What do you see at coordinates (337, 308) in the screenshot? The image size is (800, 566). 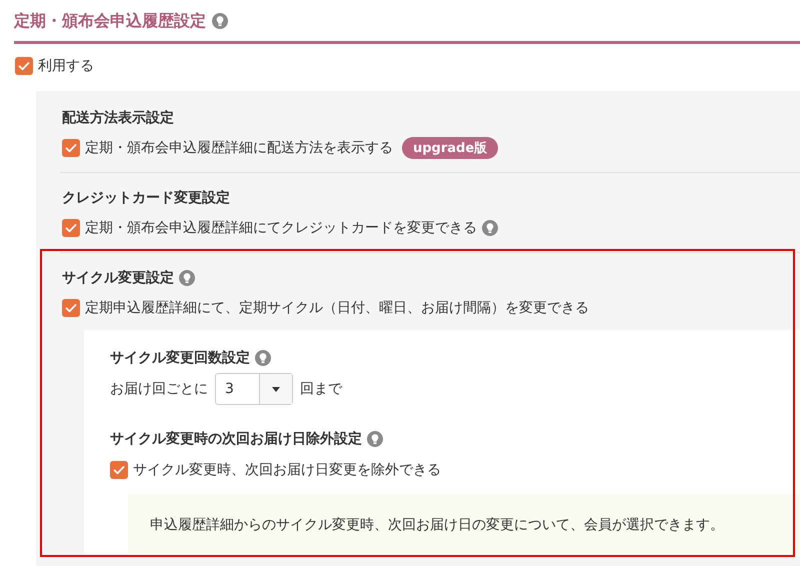 I see `checkbox-label: 定期申込履歴詳細にて、定期サイクル（日付、曜日、お届け間隔）を変更できる` at bounding box center [337, 308].